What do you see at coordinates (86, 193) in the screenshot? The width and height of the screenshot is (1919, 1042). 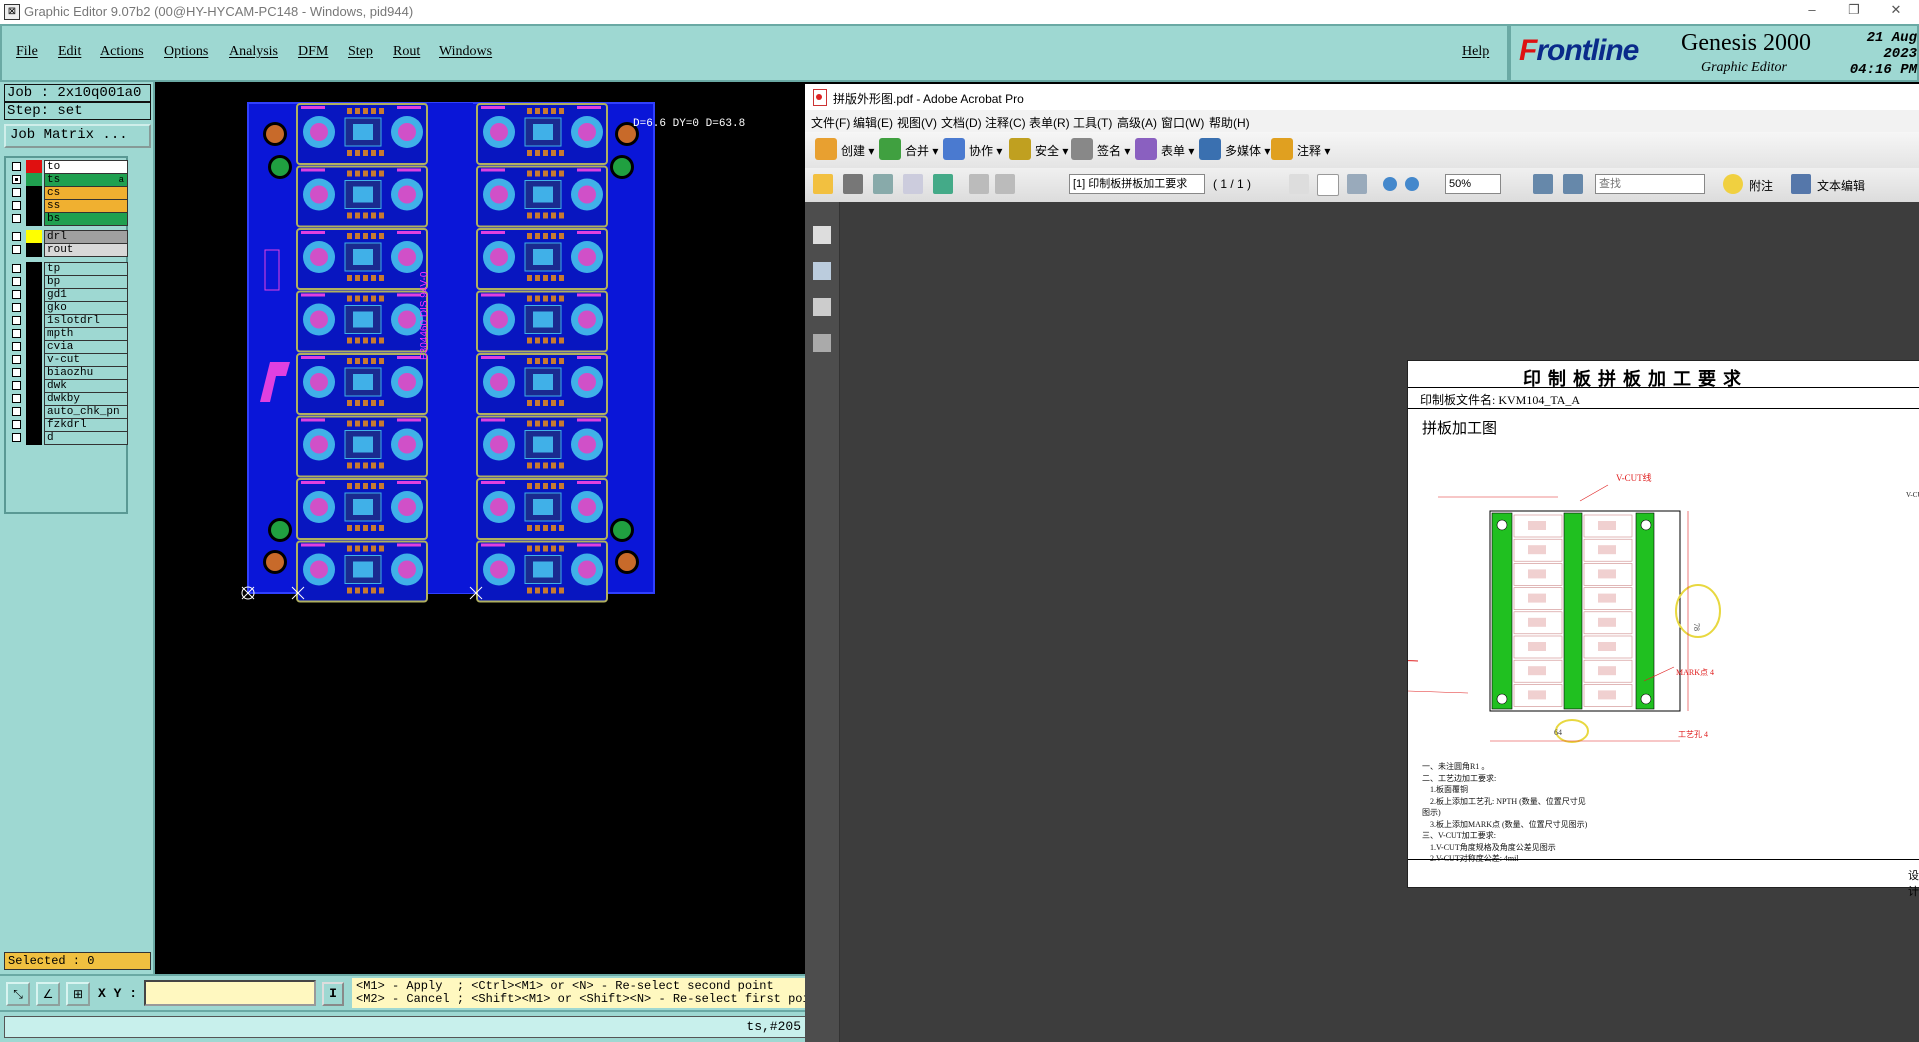 I see `layer-name: cs` at bounding box center [86, 193].